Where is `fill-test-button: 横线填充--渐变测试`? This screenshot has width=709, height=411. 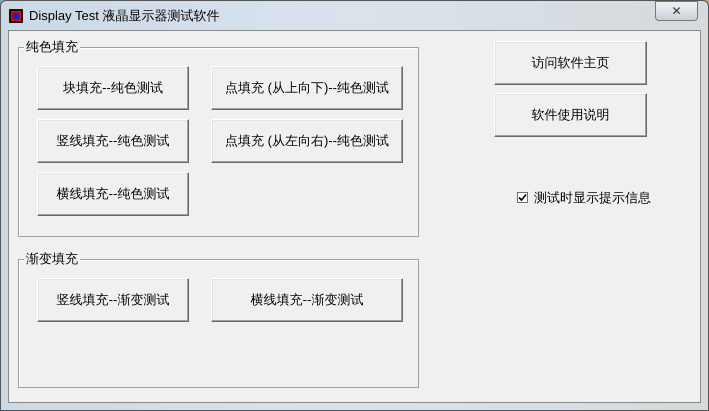 fill-test-button: 横线填充--渐变测试 is located at coordinates (307, 300).